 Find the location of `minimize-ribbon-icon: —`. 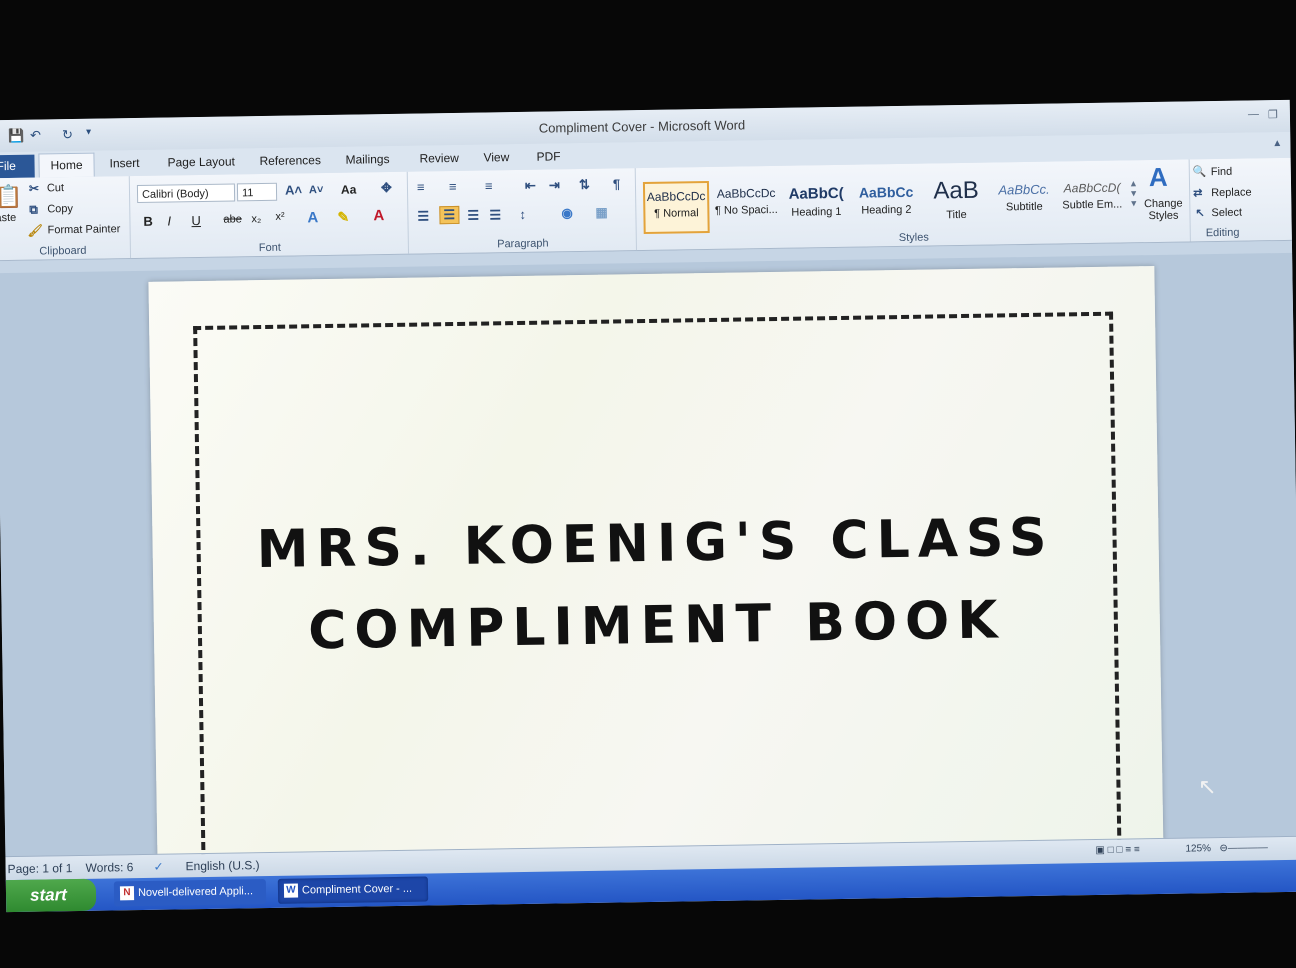

minimize-ribbon-icon: — is located at coordinates (1253, 114).